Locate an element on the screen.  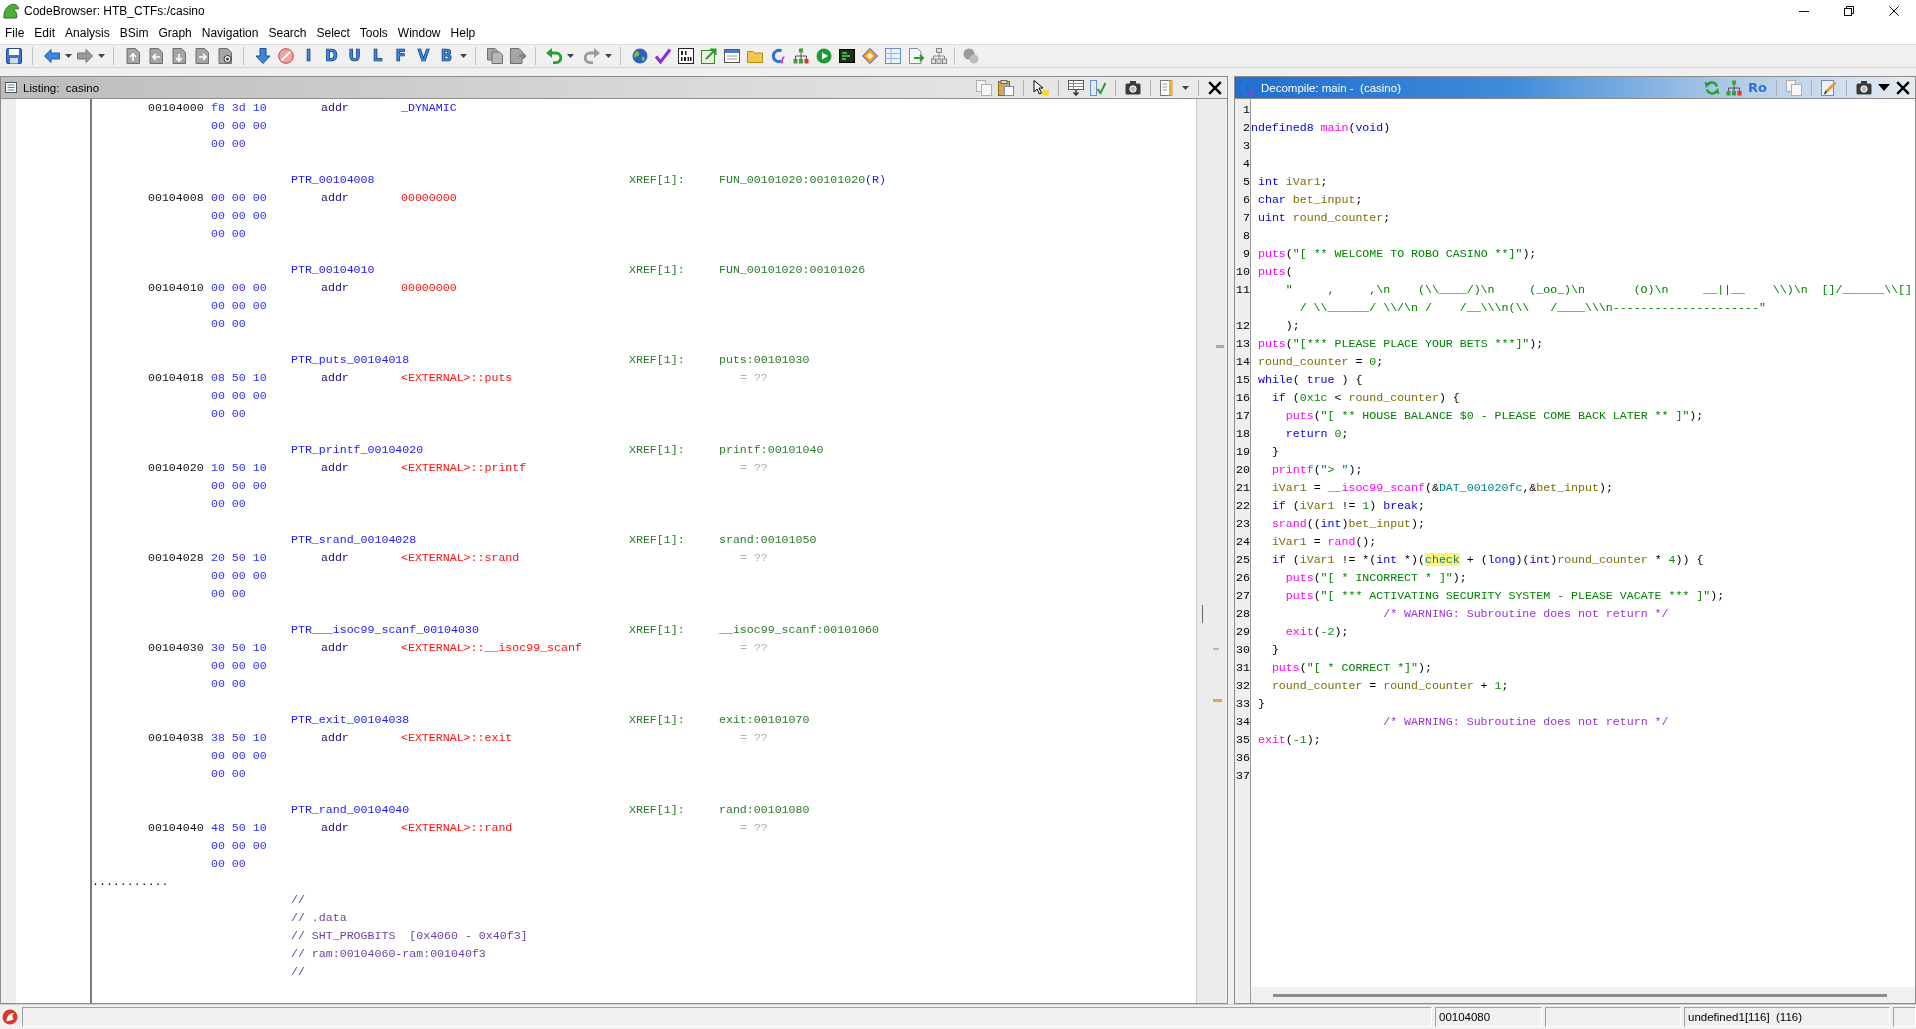
letter-button: F is located at coordinates (400, 56).